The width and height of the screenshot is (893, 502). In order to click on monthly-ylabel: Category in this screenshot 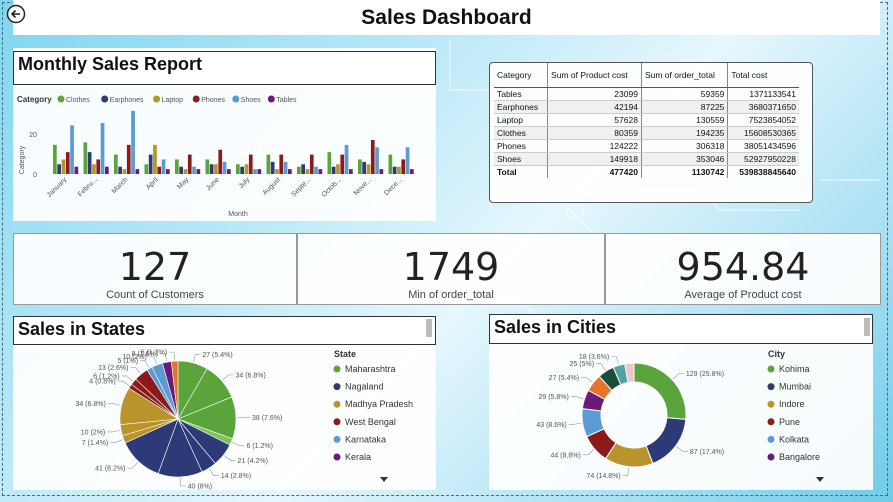, I will do `click(22, 159)`.